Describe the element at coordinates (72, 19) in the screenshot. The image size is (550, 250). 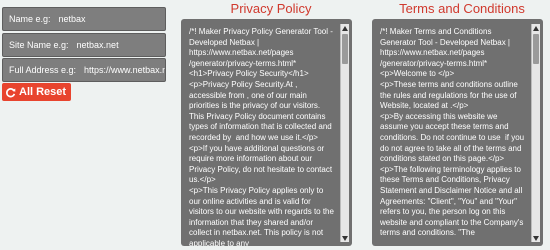
I see `name-field-value: netbax` at that location.